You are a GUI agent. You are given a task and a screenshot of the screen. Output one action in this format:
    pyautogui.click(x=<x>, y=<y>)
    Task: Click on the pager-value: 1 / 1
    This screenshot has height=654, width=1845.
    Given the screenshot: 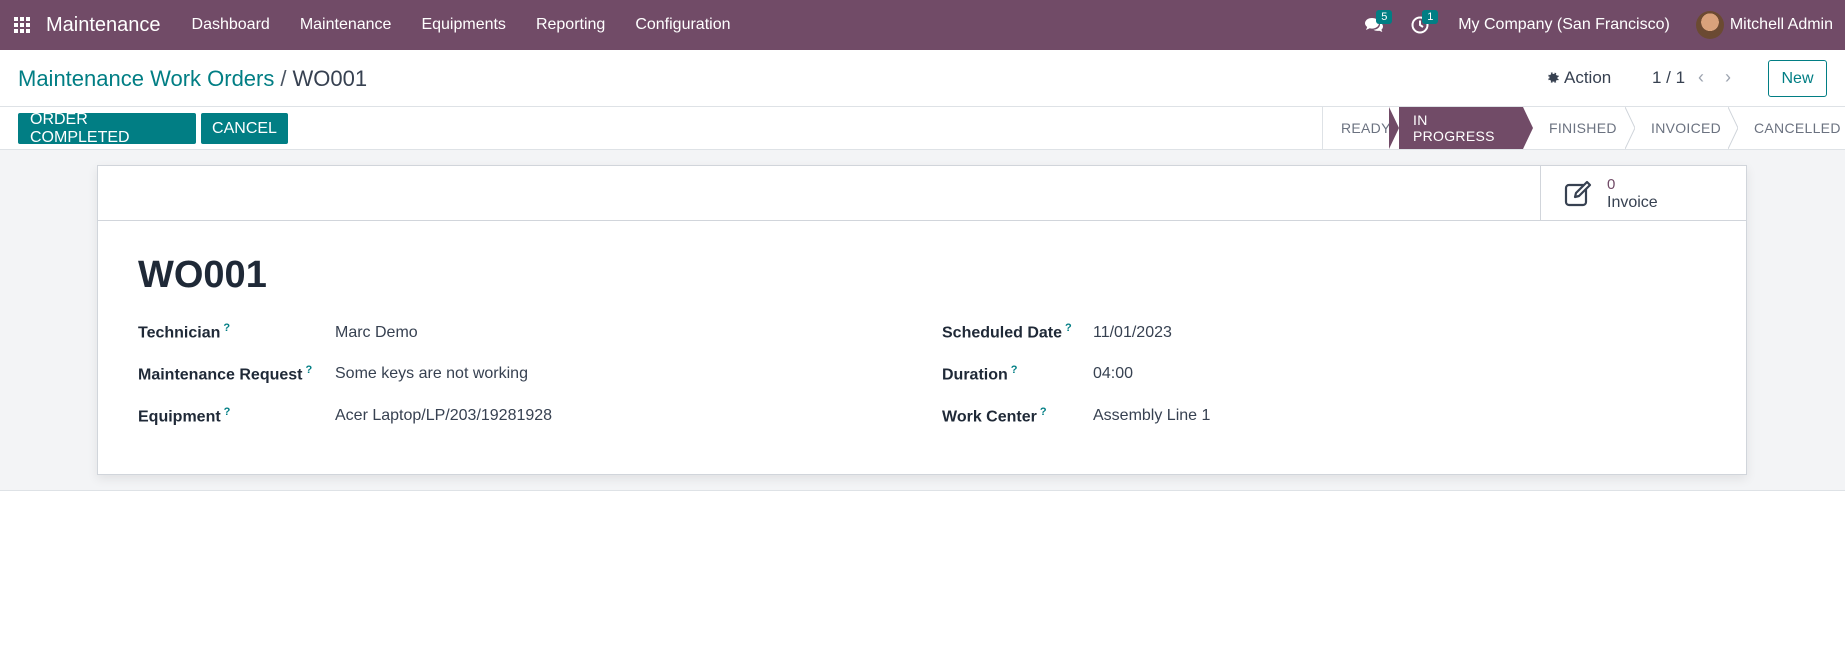 What is the action you would take?
    pyautogui.click(x=1668, y=78)
    